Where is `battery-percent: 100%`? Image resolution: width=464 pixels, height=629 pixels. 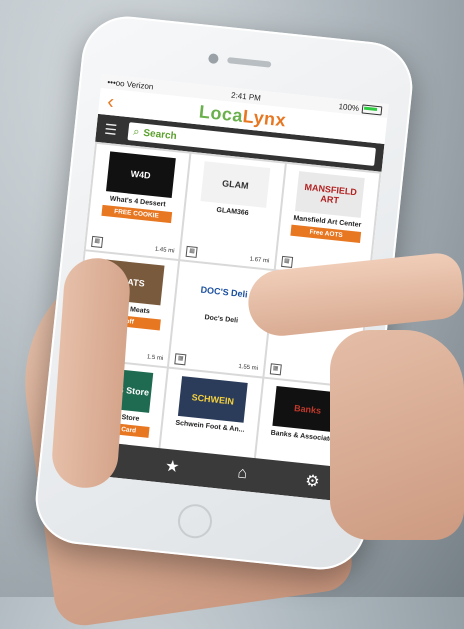
battery-percent: 100% is located at coordinates (349, 107).